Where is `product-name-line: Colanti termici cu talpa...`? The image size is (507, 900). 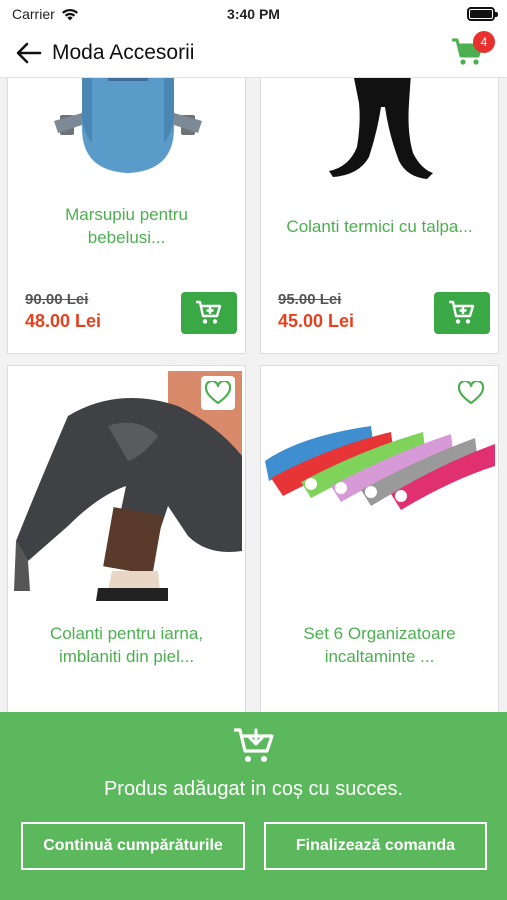 product-name-line: Colanti termici cu talpa... is located at coordinates (379, 226).